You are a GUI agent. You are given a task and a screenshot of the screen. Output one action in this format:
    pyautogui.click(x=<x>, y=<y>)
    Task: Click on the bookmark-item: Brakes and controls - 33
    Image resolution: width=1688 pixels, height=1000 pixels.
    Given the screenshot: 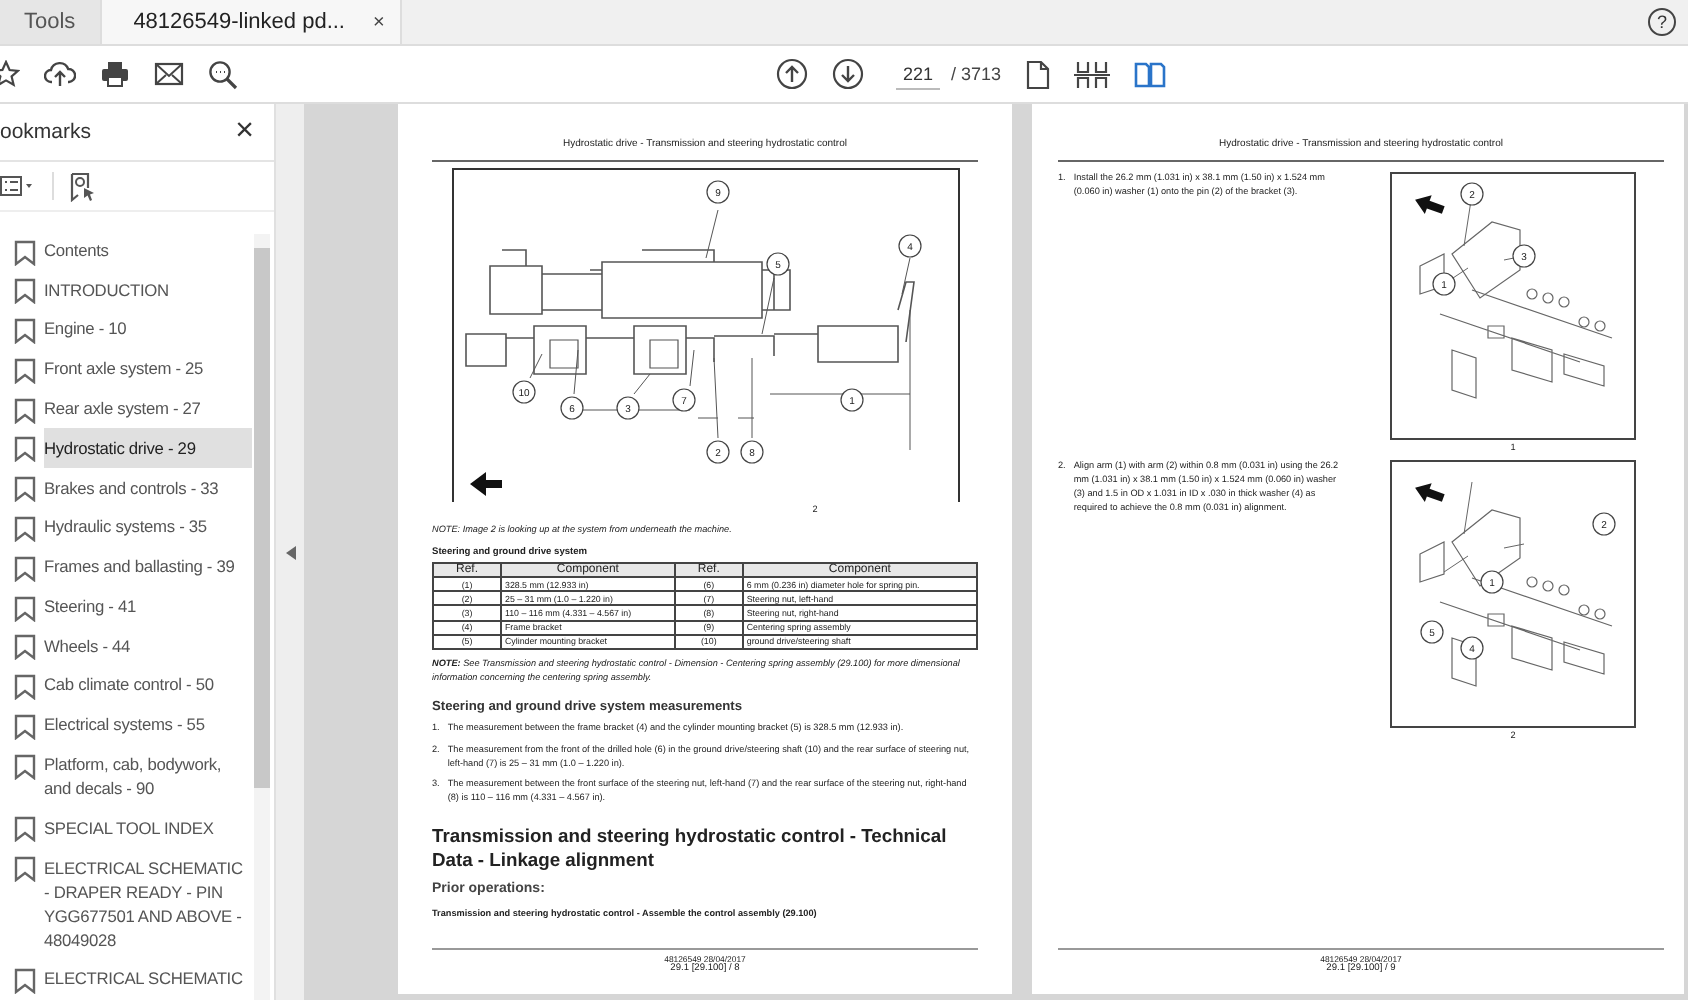 What is the action you would take?
    pyautogui.click(x=148, y=487)
    